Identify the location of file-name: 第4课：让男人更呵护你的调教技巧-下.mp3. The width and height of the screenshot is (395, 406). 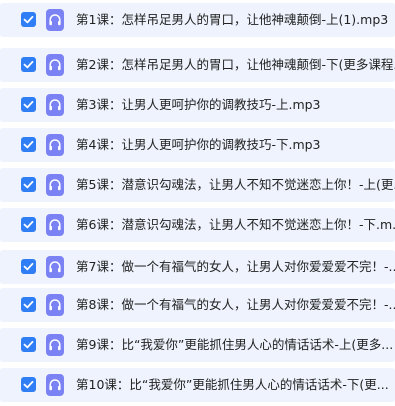
(235, 145).